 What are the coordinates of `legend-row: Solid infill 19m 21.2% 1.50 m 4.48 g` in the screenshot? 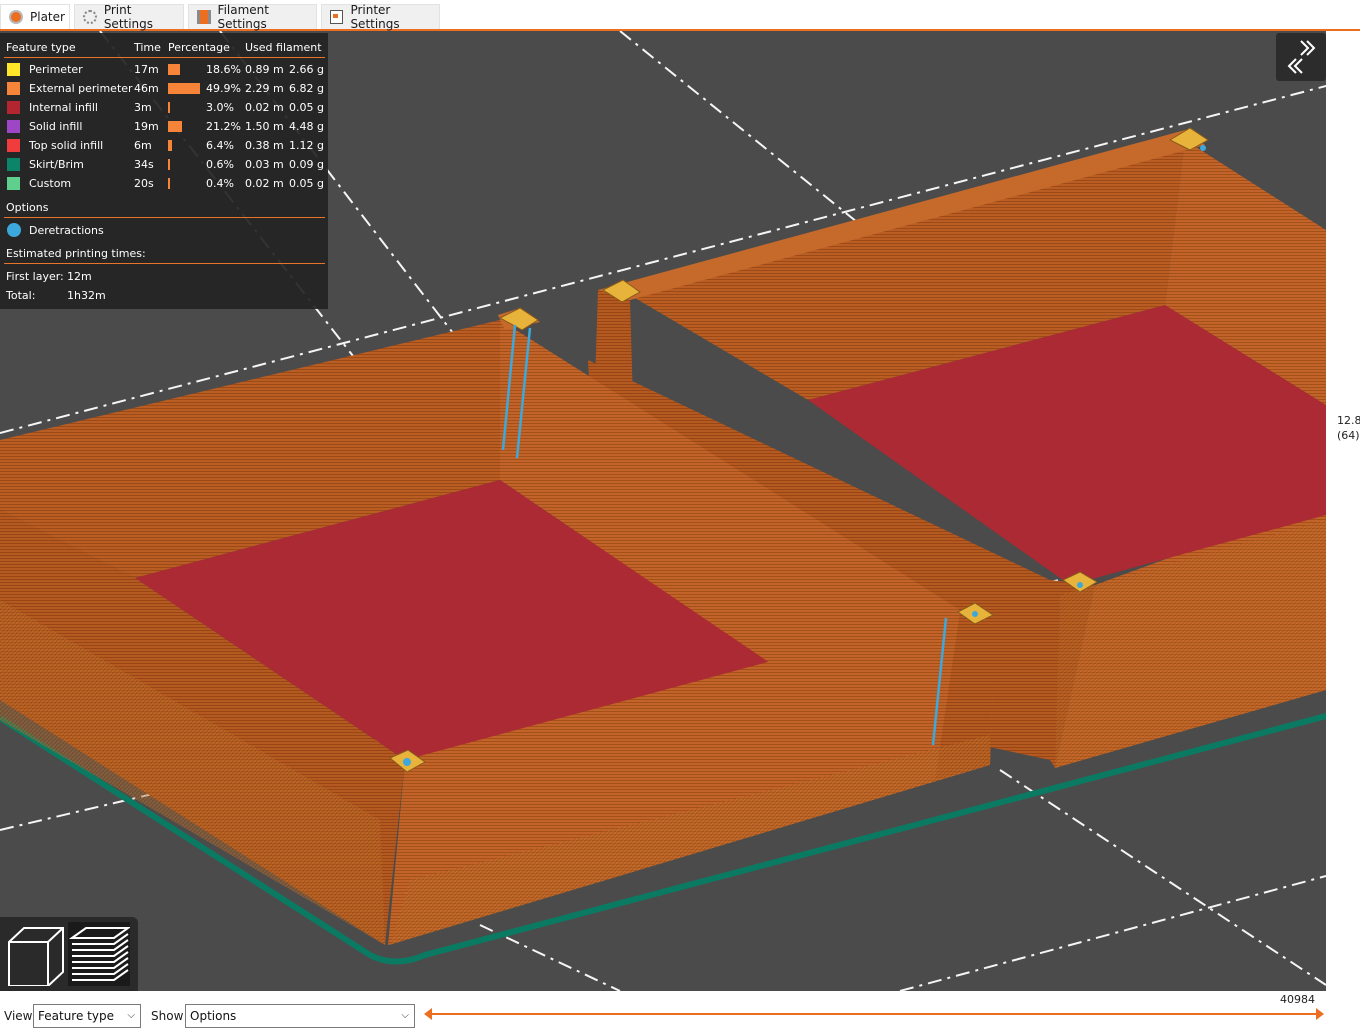 It's located at (164, 126).